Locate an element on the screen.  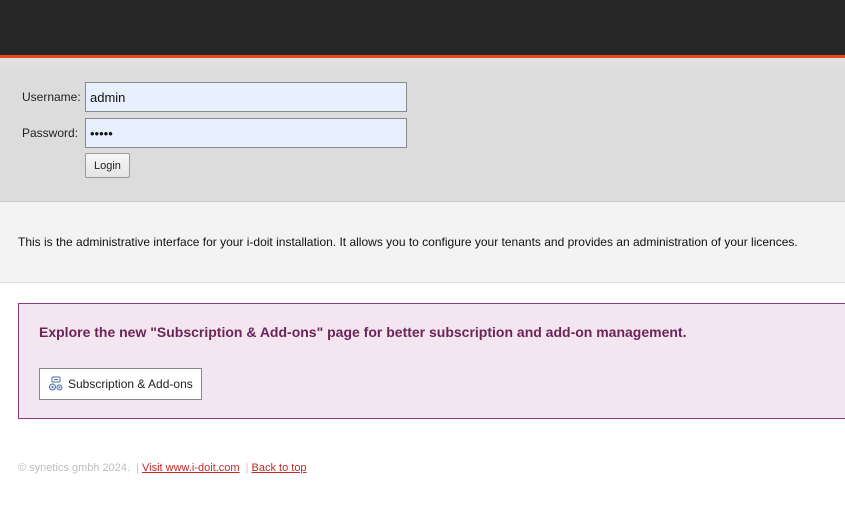
addons-icon is located at coordinates (56, 384).